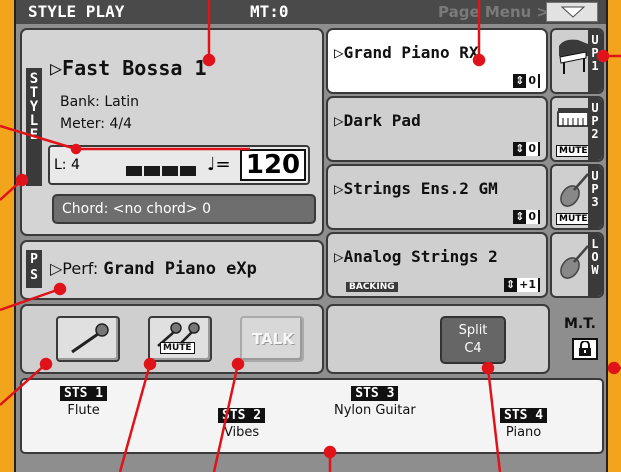 The height and width of the screenshot is (472, 621). I want to click on chord-display: Chord: <no chord> 0, so click(184, 209).